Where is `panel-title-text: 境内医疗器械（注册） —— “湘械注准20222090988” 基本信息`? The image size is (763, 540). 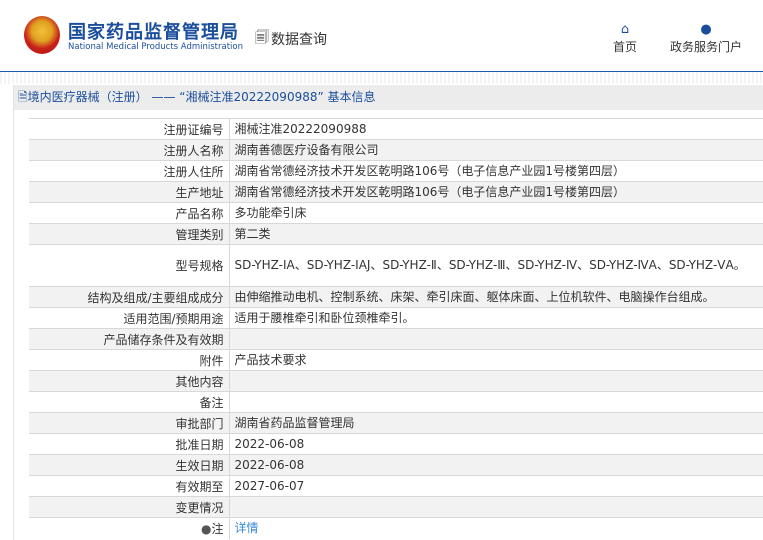
panel-title-text: 境内医疗器械（注册） —— “湘械注准20222090988” 基本信息 is located at coordinates (201, 97).